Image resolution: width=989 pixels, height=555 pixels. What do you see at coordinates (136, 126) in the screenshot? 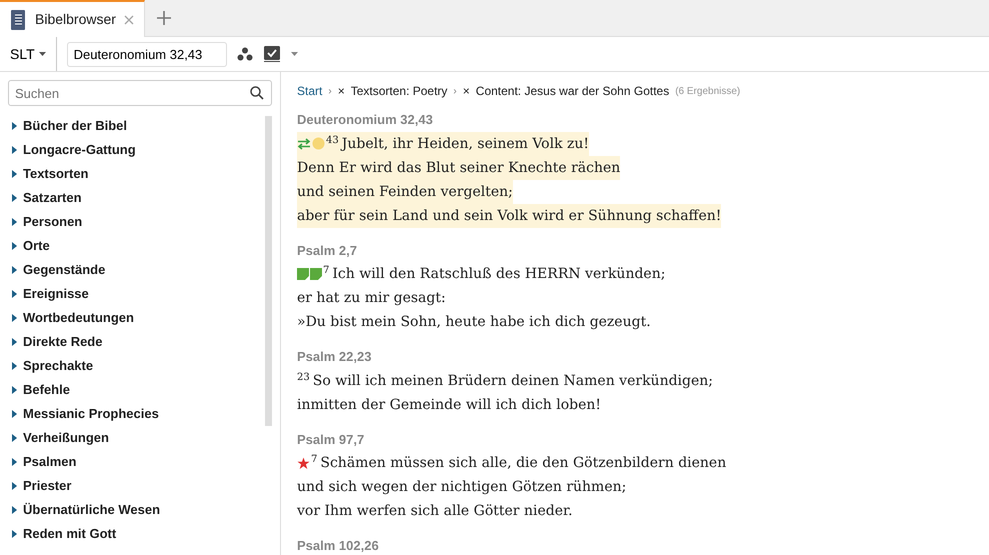
I see `sidebar-item: Bücher der Bibel` at bounding box center [136, 126].